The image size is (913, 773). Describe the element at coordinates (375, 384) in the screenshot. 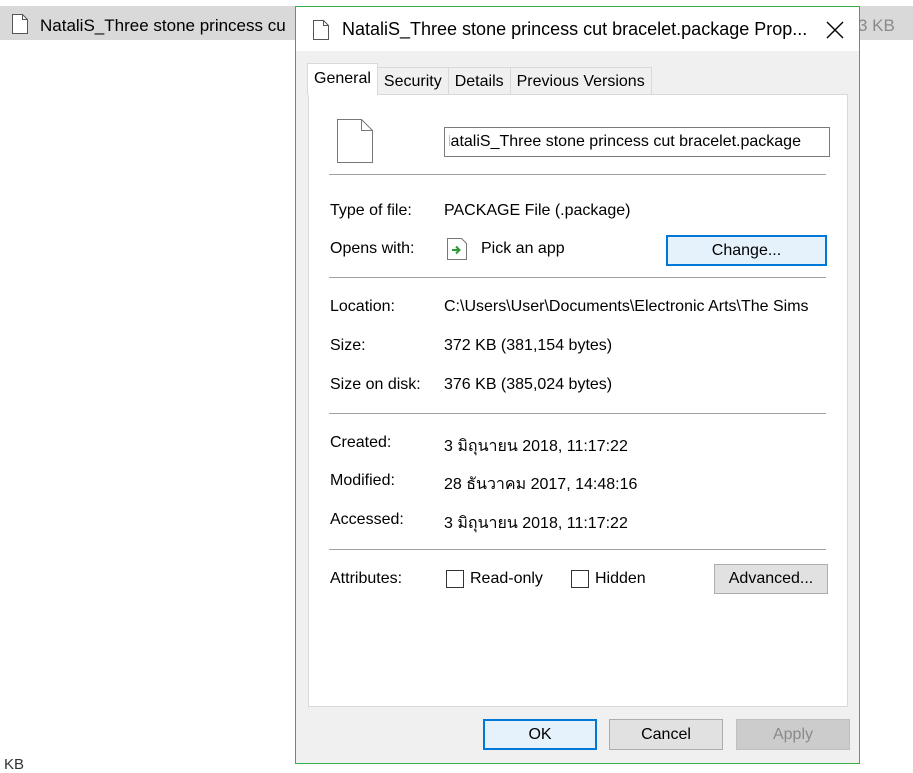

I see `size-on-disk-label: Size on disk:` at that location.